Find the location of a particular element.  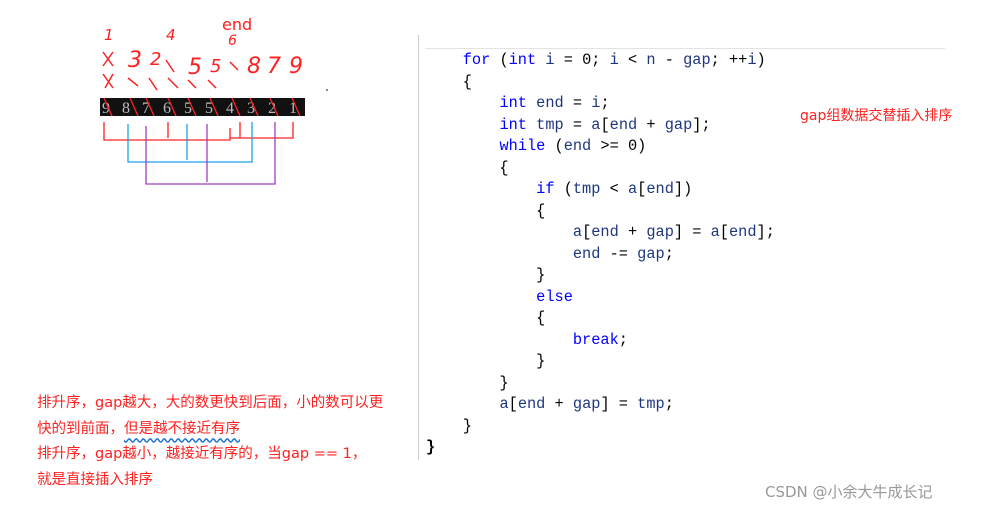

divider-horizontal is located at coordinates (685, 48).